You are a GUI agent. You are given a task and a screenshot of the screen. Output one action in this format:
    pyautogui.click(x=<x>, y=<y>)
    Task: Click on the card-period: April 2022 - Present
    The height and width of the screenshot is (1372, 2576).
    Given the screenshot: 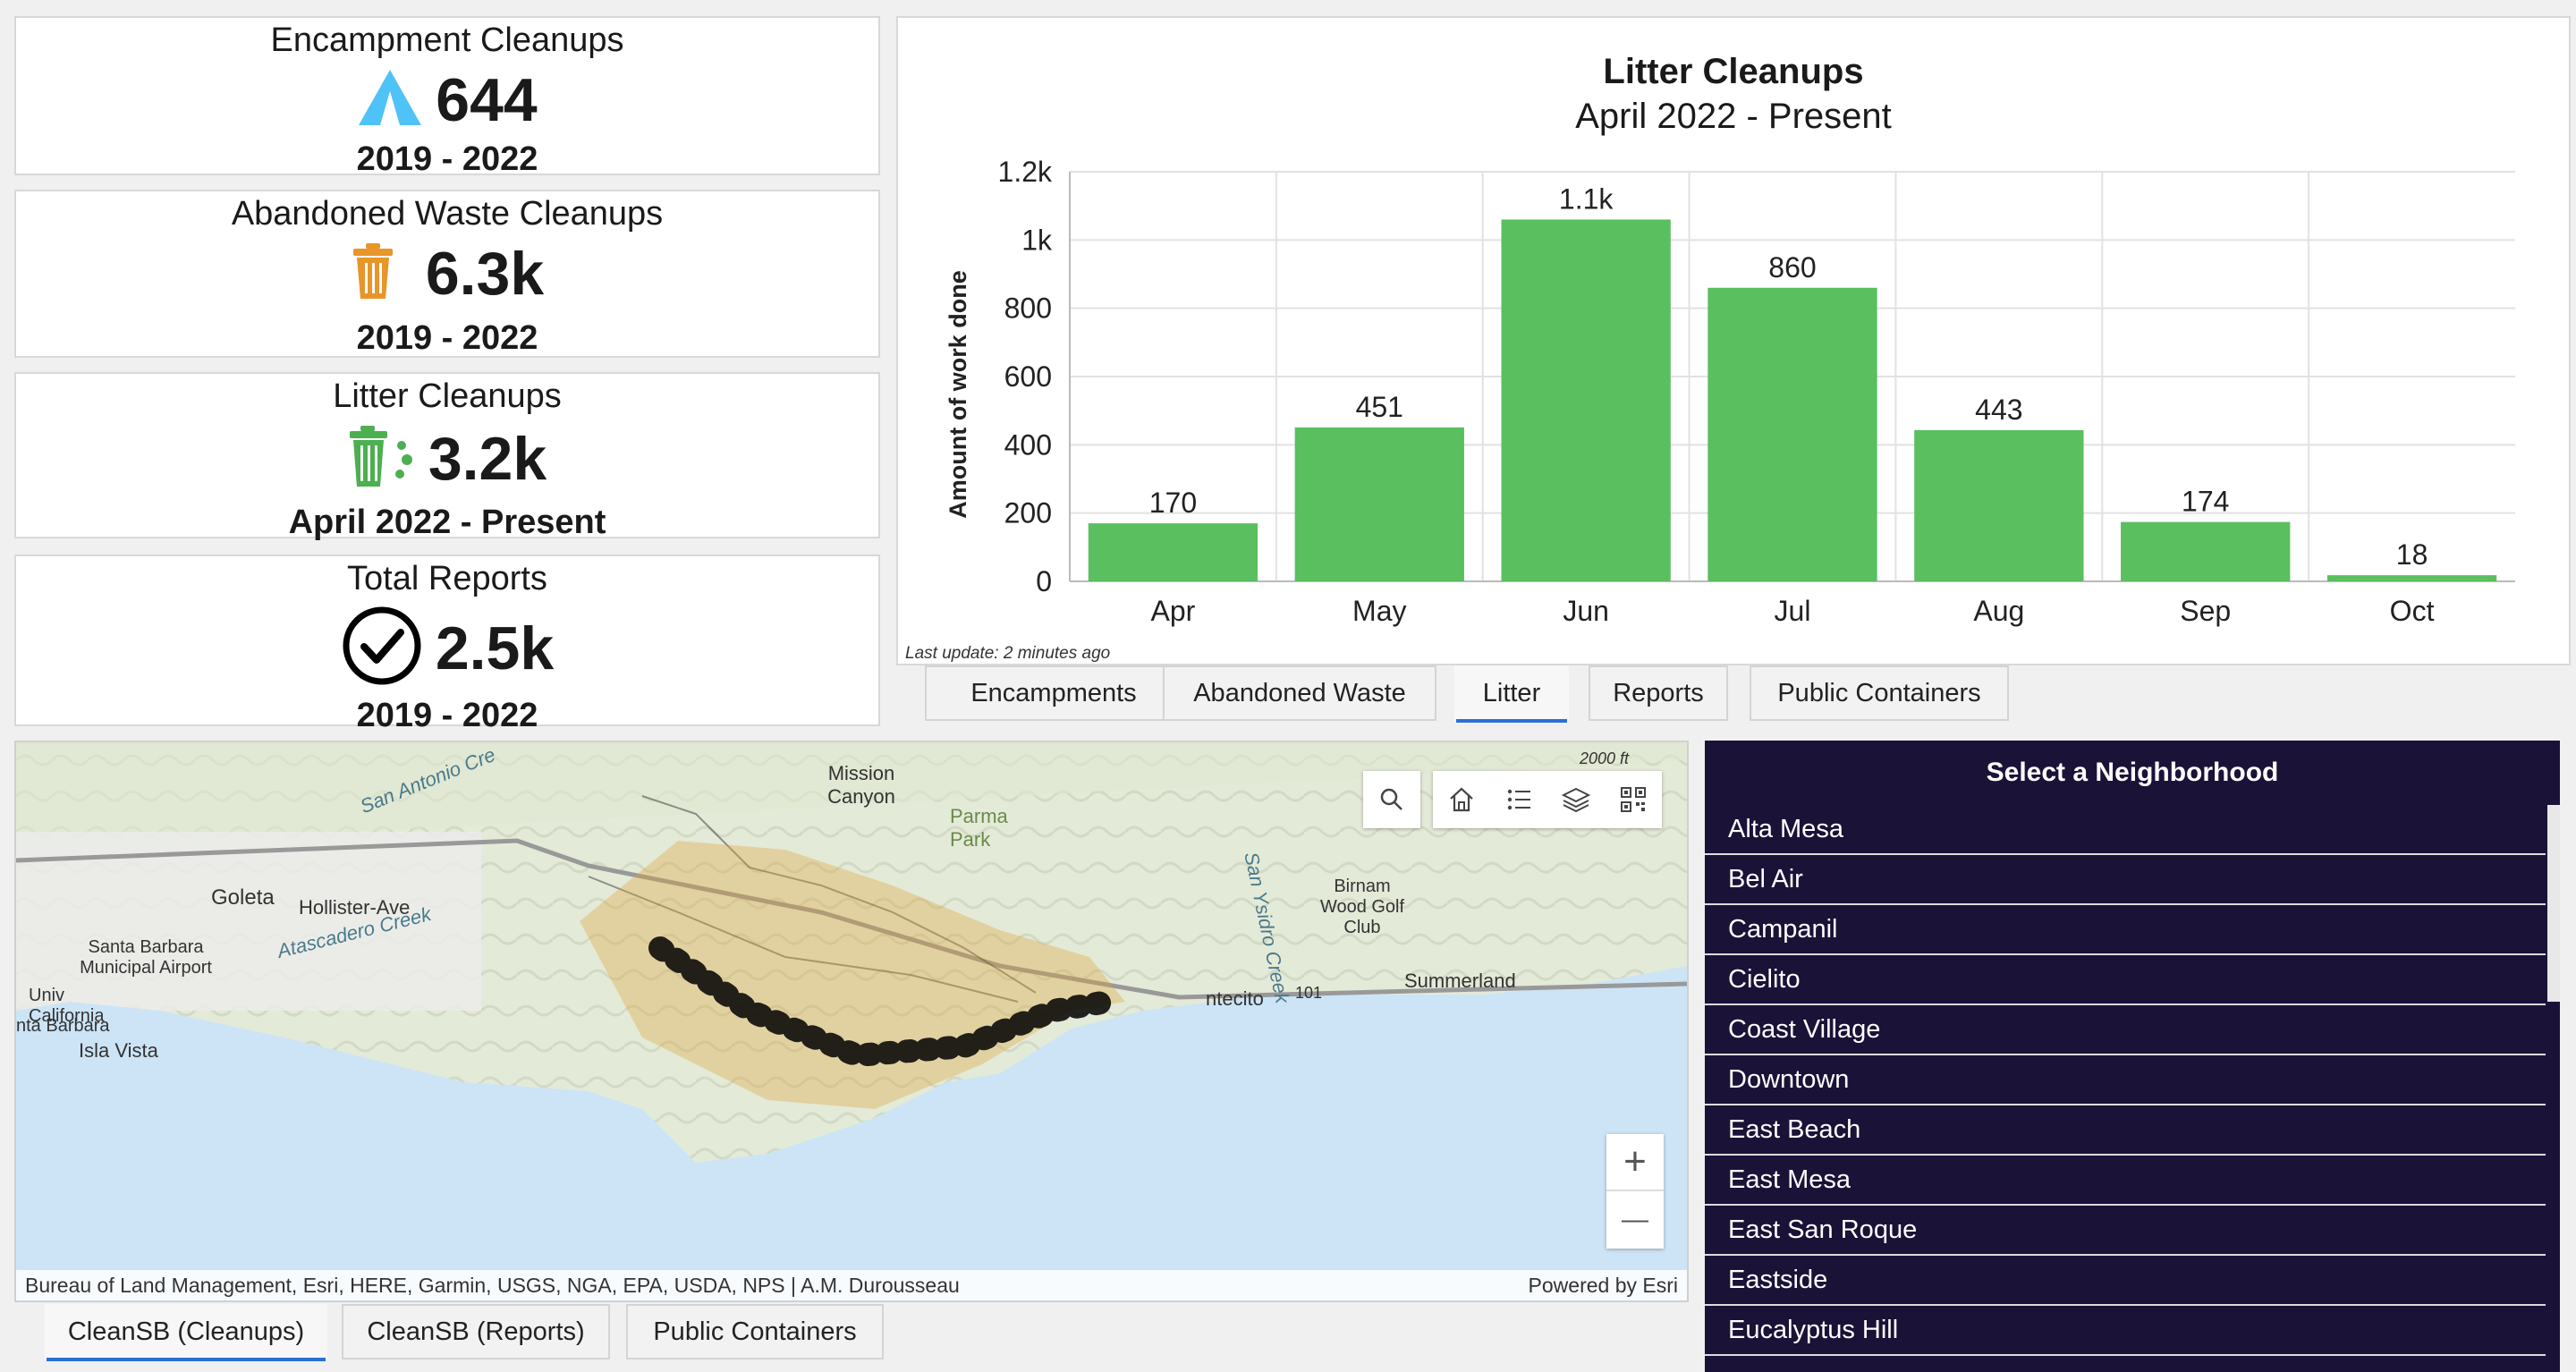 What is the action you would take?
    pyautogui.click(x=447, y=522)
    